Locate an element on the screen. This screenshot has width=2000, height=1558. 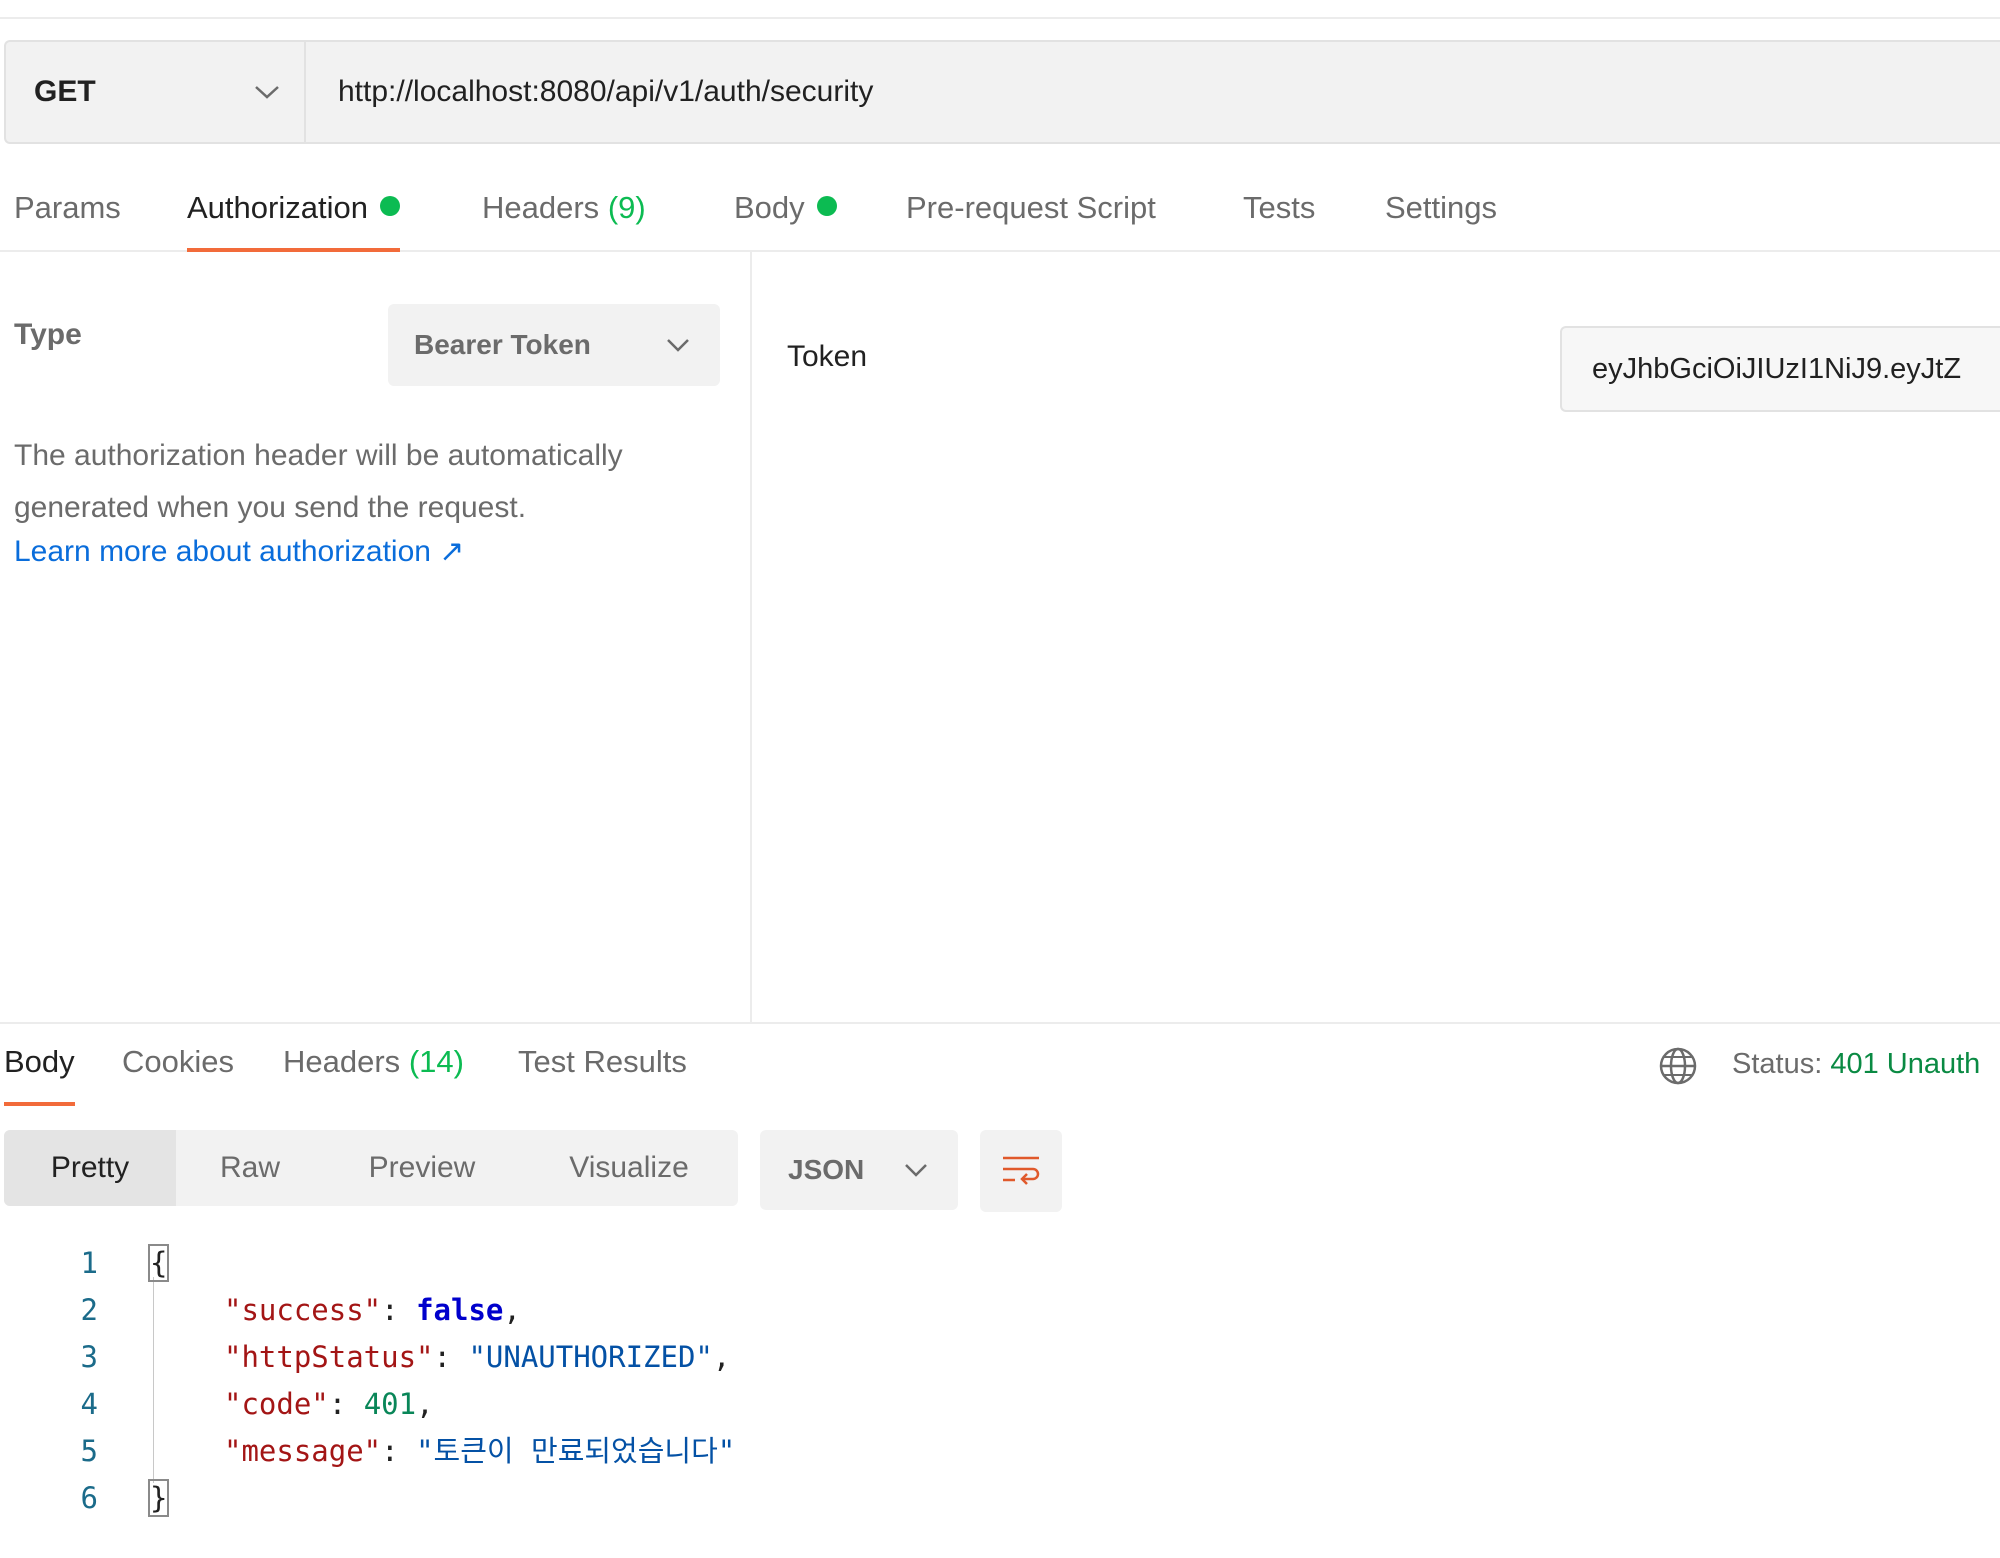
view-visualize-button: Visualize is located at coordinates (629, 1168).